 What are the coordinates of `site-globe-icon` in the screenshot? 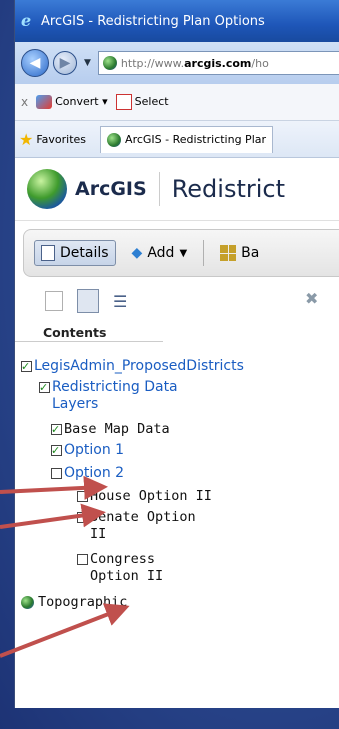 It's located at (109, 63).